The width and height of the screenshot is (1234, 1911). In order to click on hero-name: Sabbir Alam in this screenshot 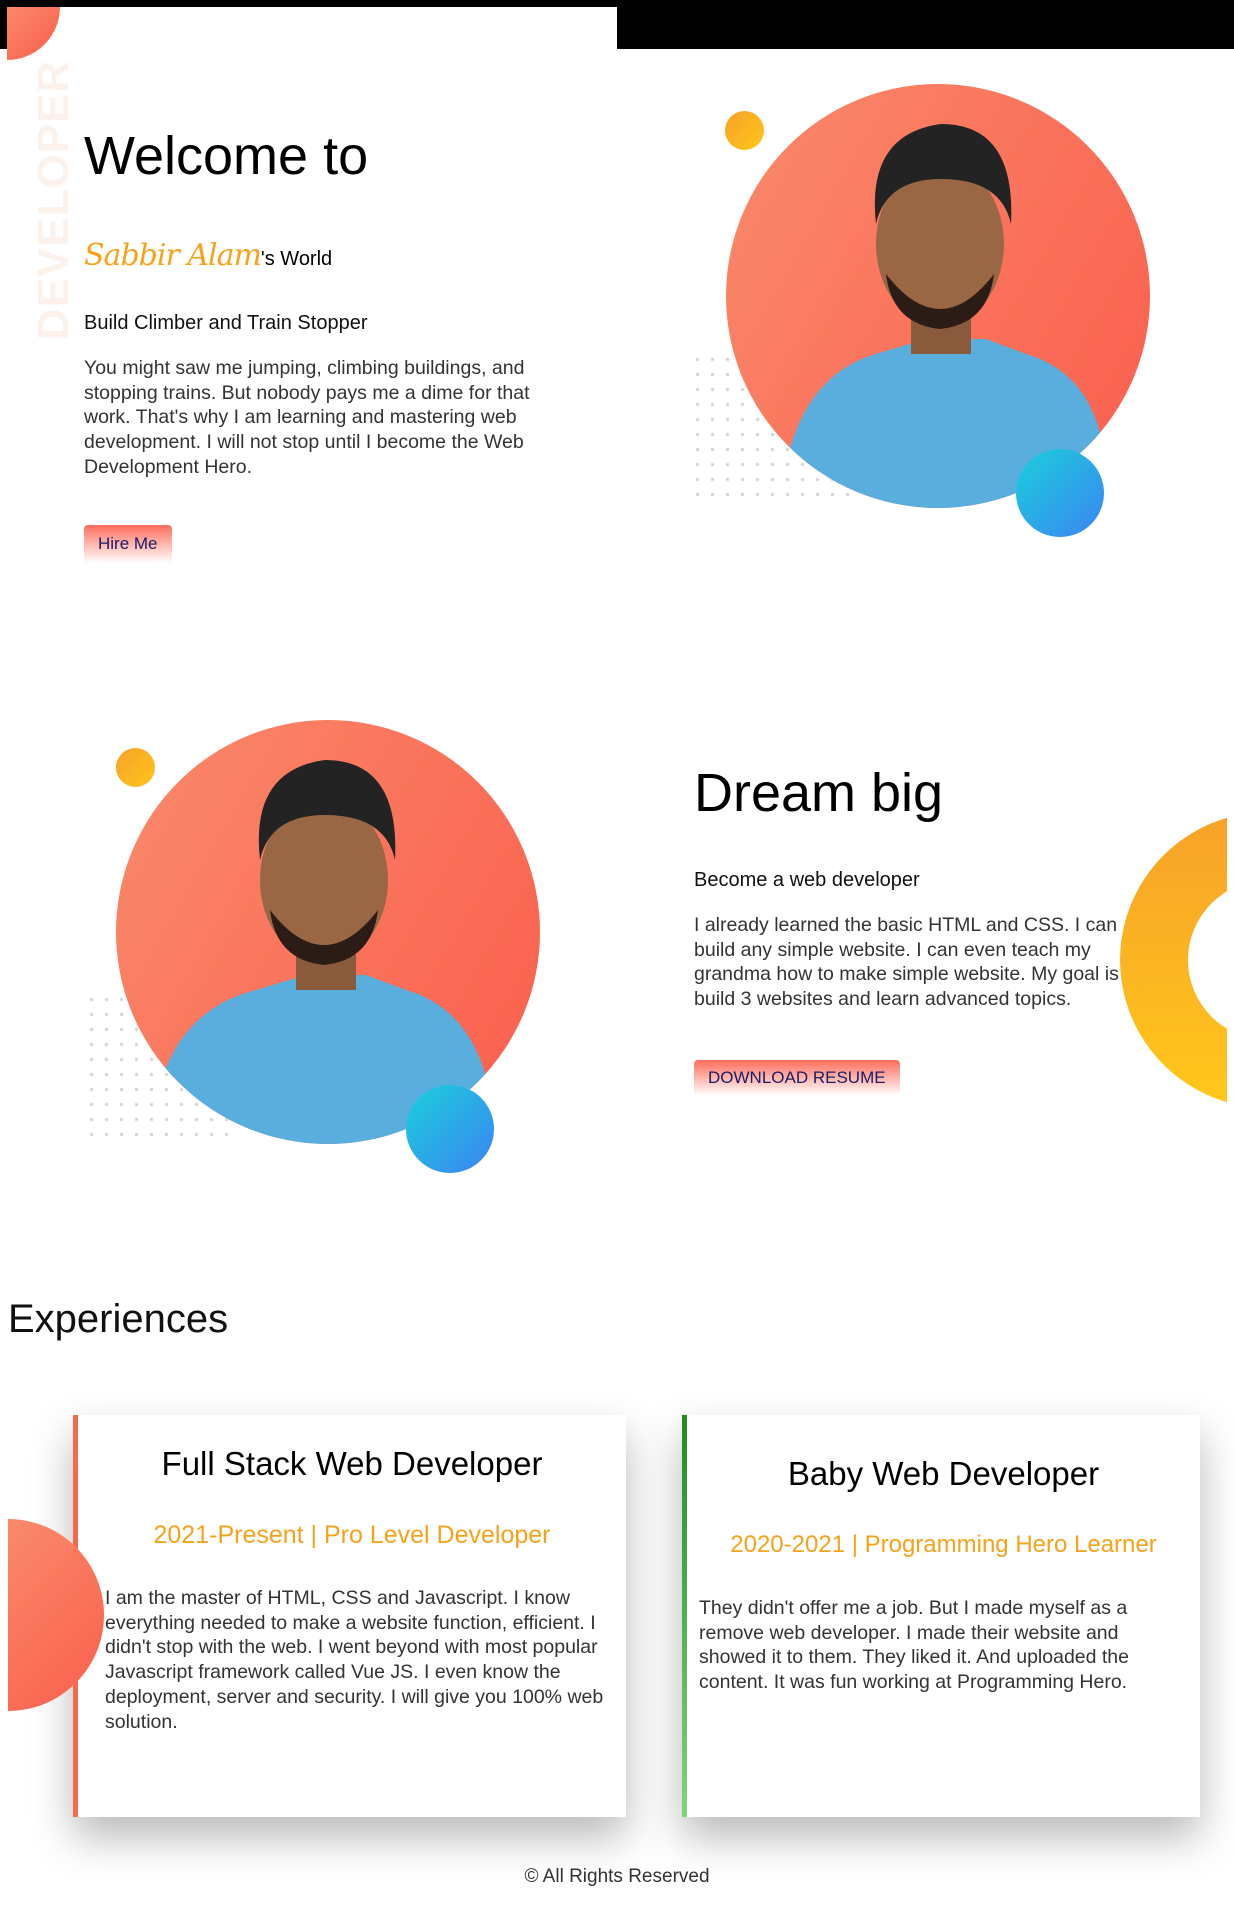, I will do `click(173, 255)`.